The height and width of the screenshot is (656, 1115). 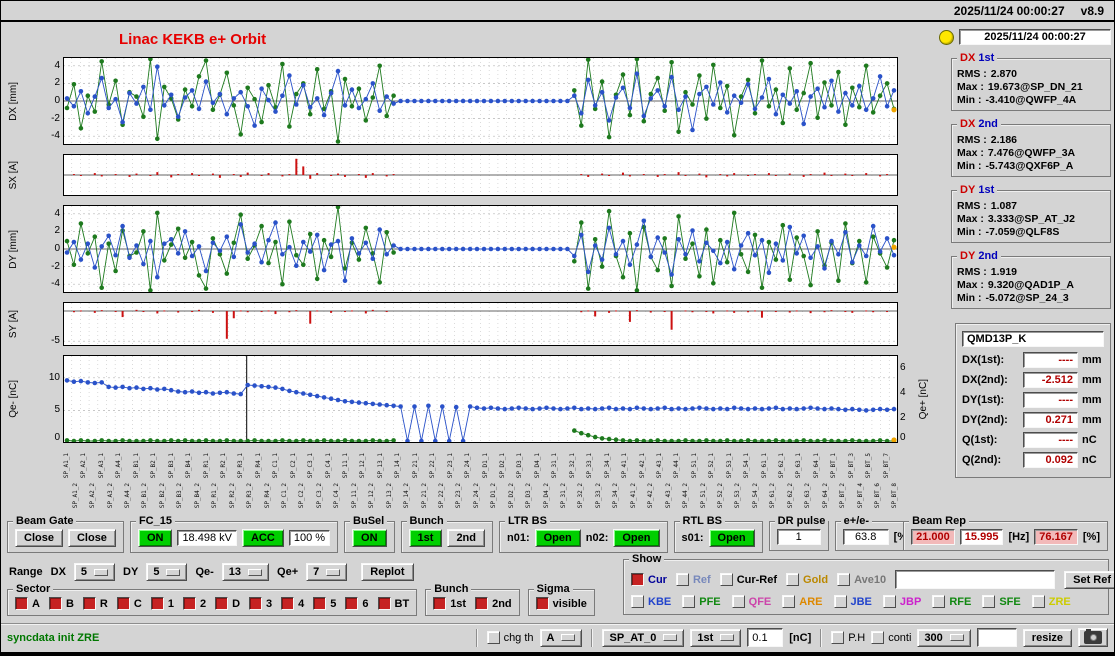 I want to click on resize-button: resize, so click(x=1047, y=637).